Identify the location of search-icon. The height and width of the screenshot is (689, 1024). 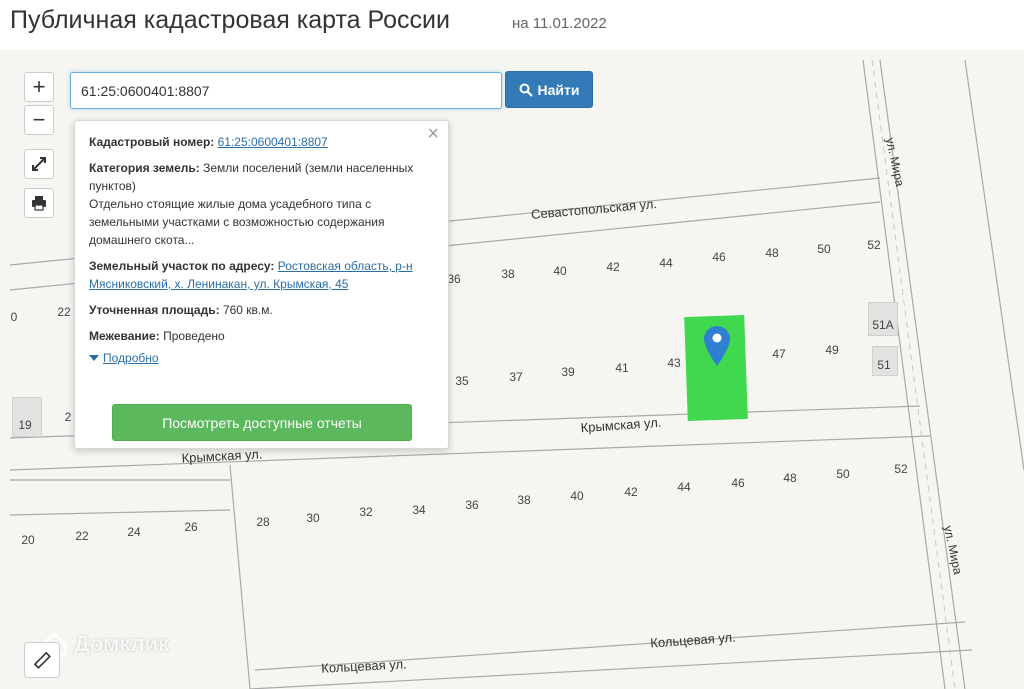
(526, 90).